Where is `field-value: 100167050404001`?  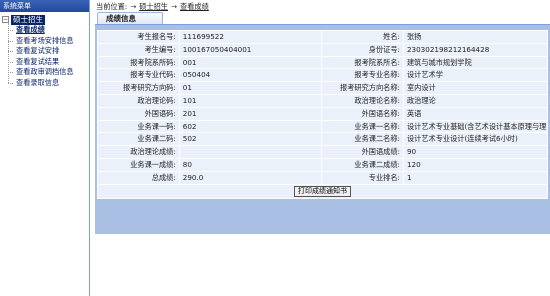 field-value: 100167050404001 is located at coordinates (250, 49).